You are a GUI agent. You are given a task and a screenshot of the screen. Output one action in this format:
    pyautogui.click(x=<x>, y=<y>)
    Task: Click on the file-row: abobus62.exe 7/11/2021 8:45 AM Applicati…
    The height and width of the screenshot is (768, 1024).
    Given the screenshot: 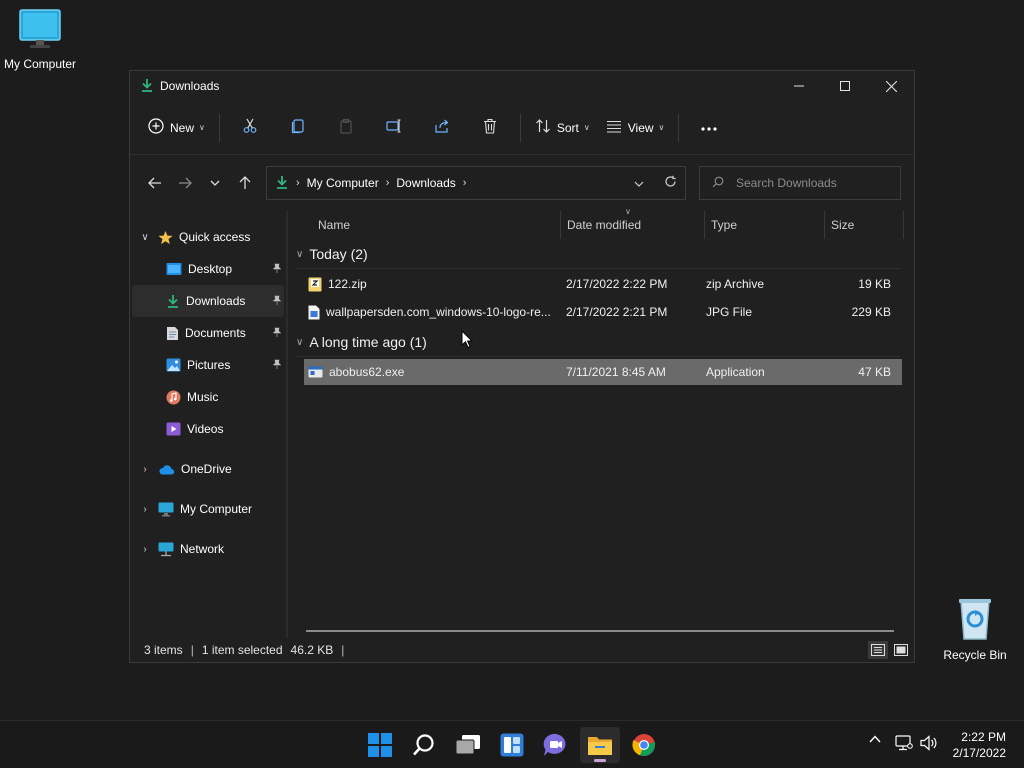 What is the action you would take?
    pyautogui.click(x=603, y=372)
    